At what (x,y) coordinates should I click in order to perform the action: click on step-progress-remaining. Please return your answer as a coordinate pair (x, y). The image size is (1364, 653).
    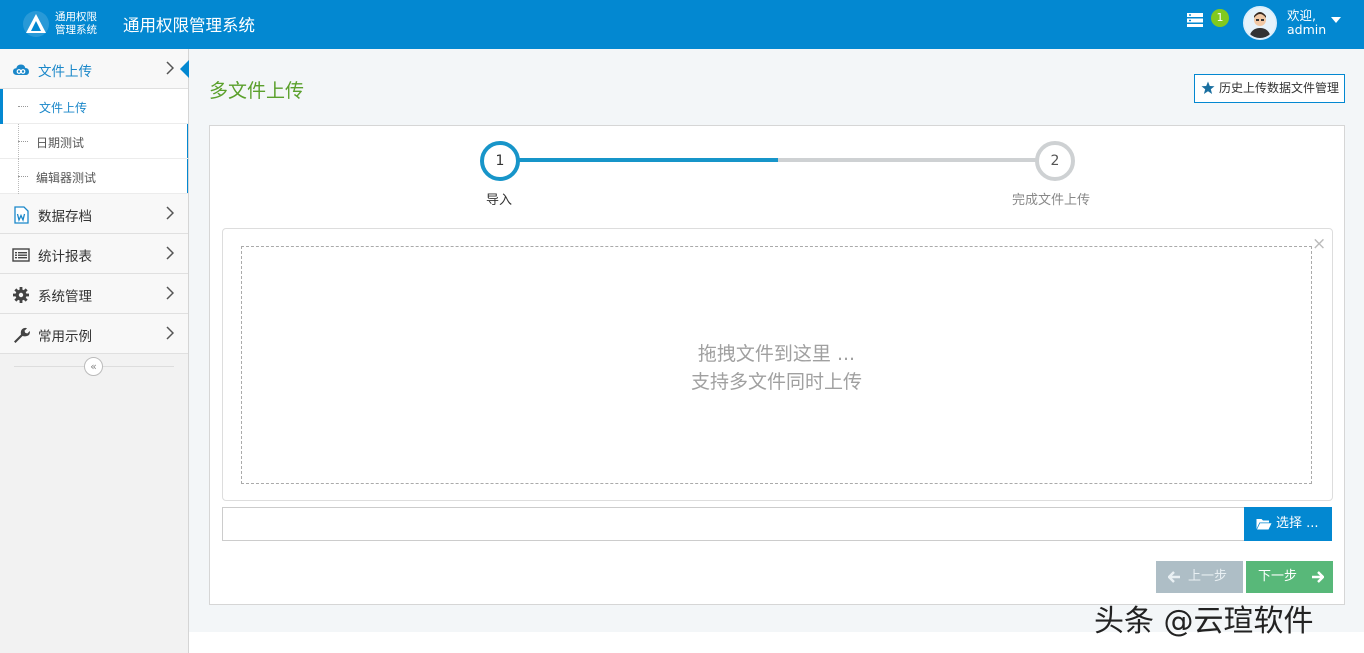
    Looking at the image, I should click on (913, 160).